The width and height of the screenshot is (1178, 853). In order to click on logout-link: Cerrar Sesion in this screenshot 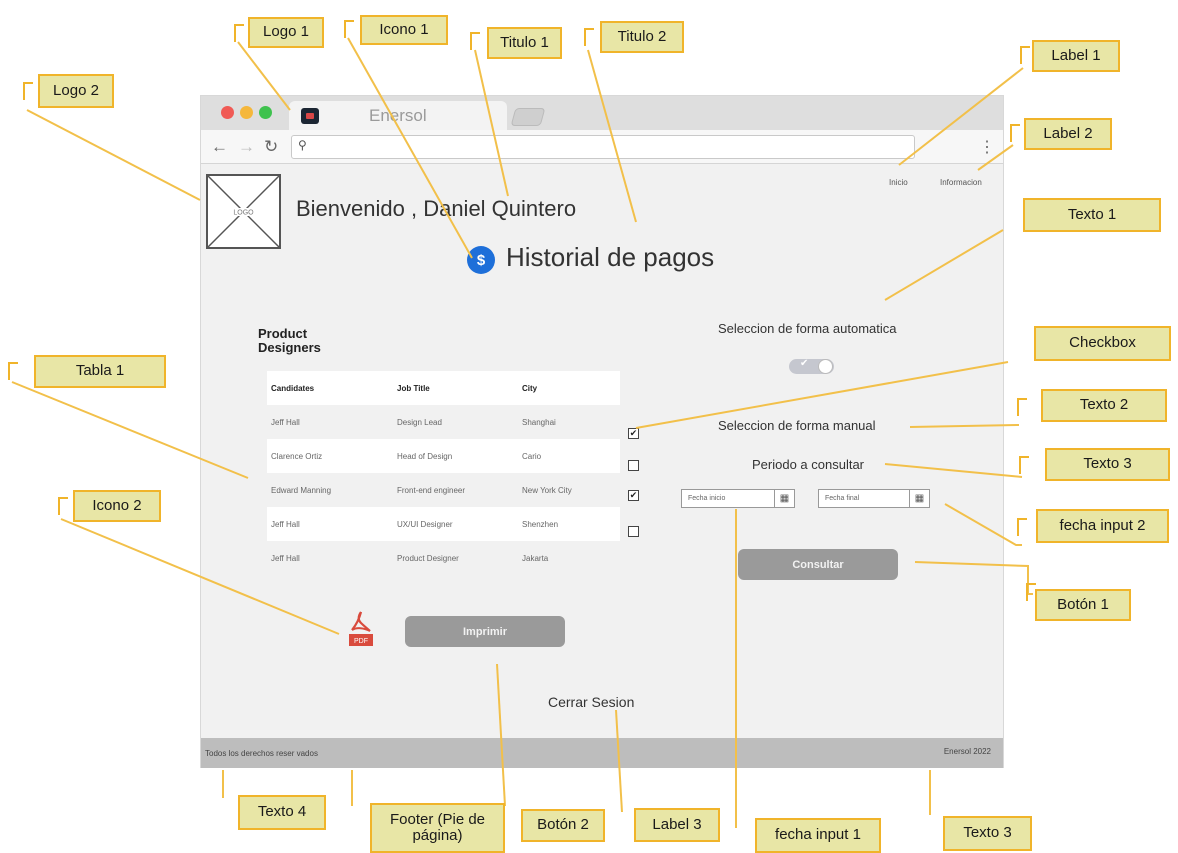, I will do `click(591, 702)`.